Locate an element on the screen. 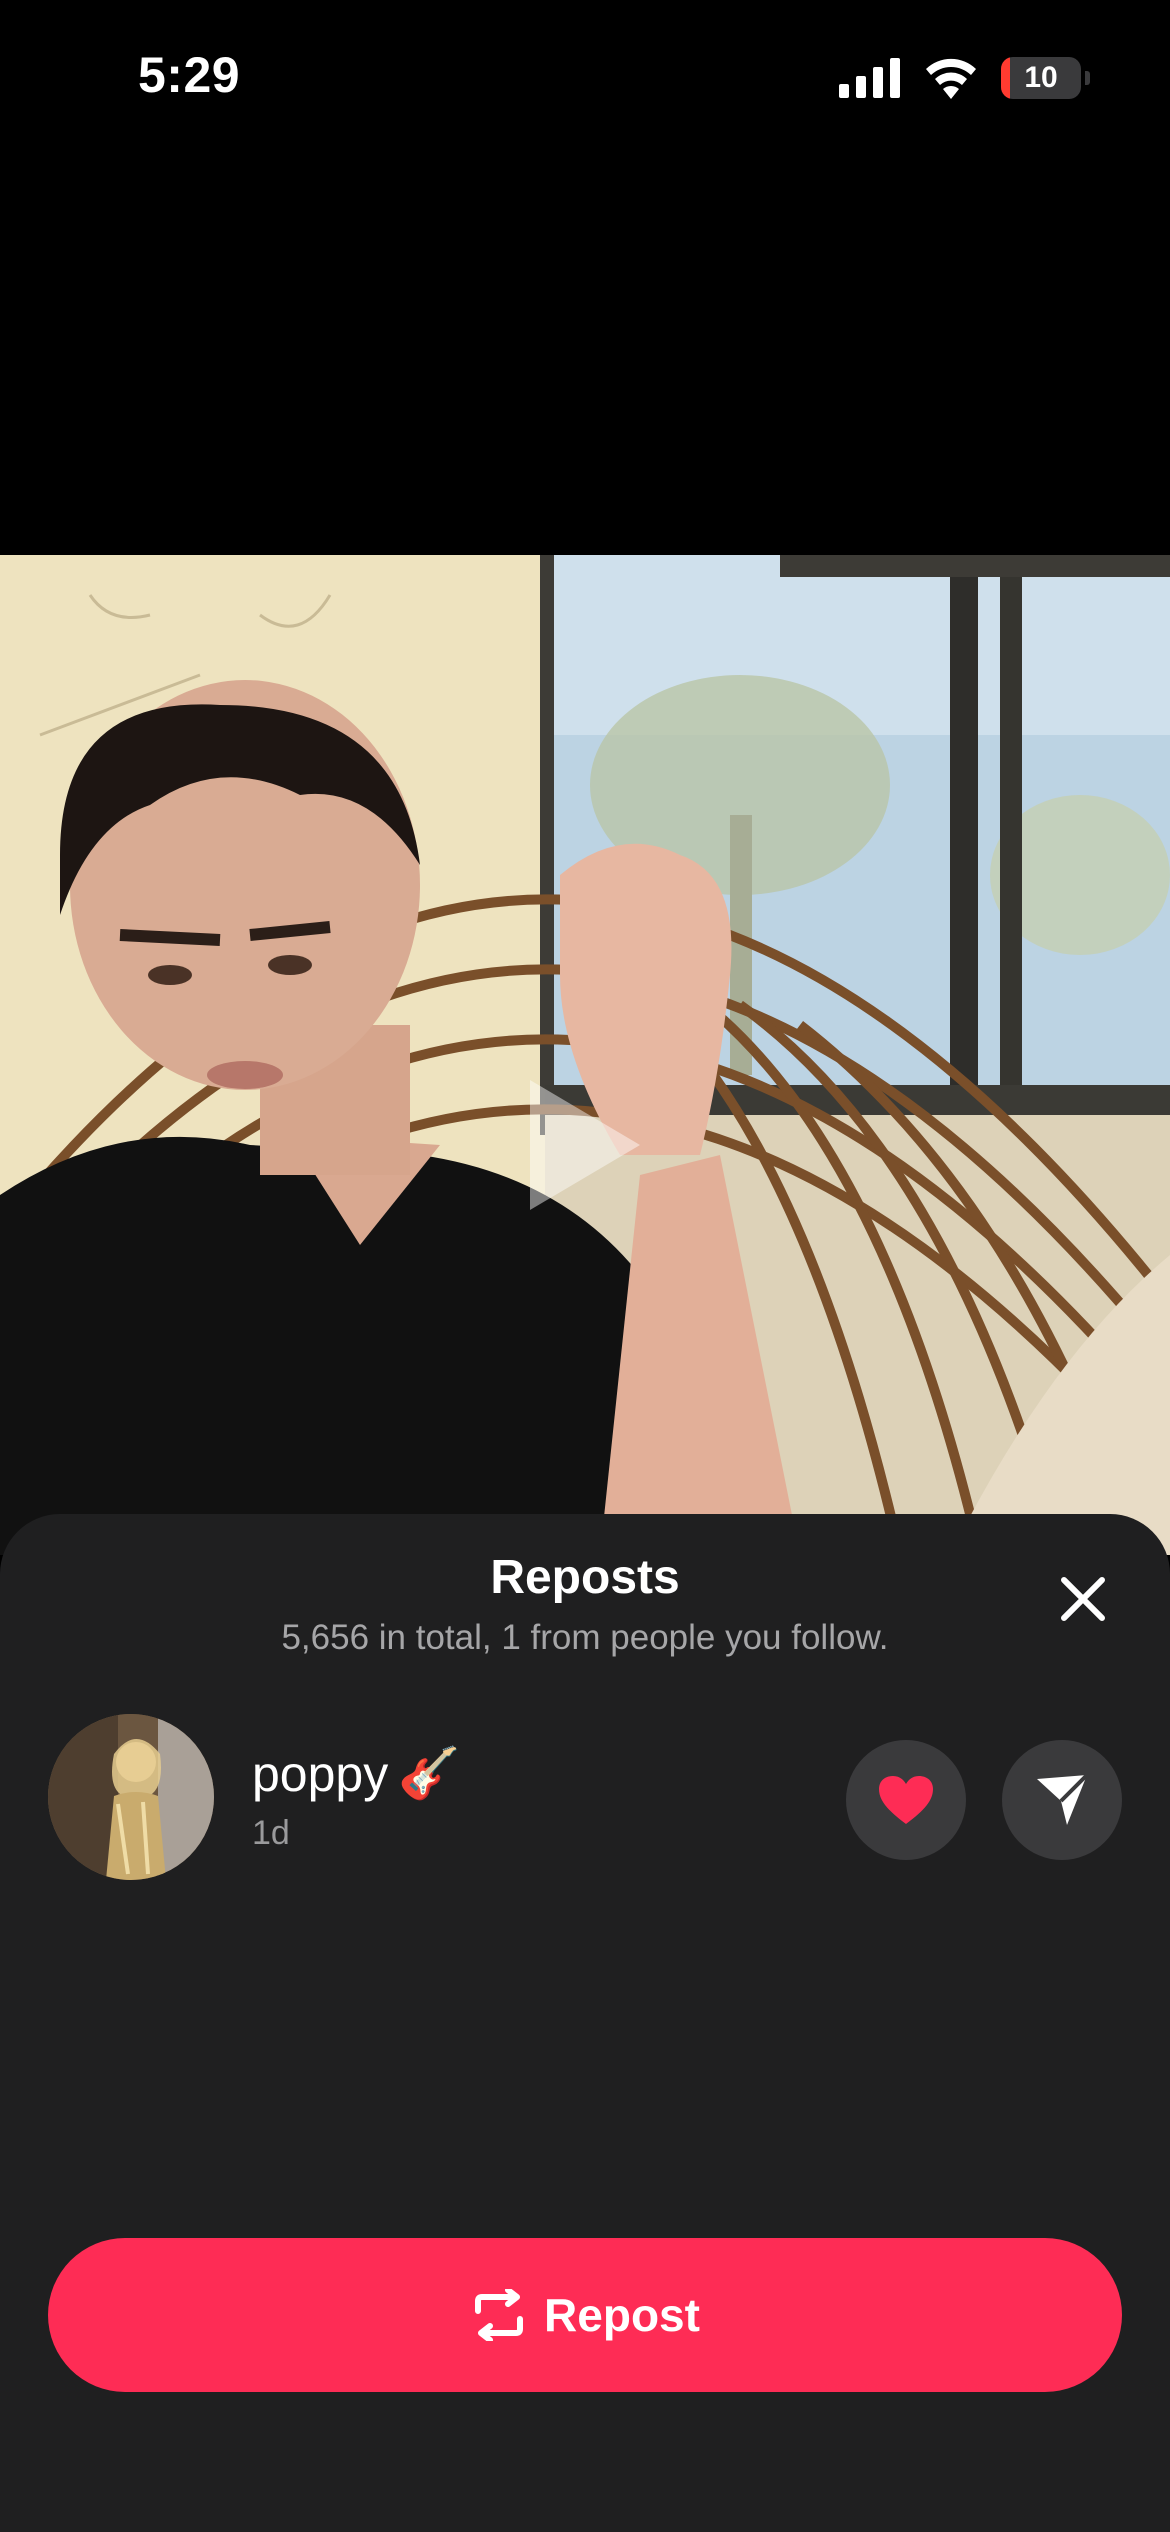  battery-percent: 10 is located at coordinates (1041, 77).